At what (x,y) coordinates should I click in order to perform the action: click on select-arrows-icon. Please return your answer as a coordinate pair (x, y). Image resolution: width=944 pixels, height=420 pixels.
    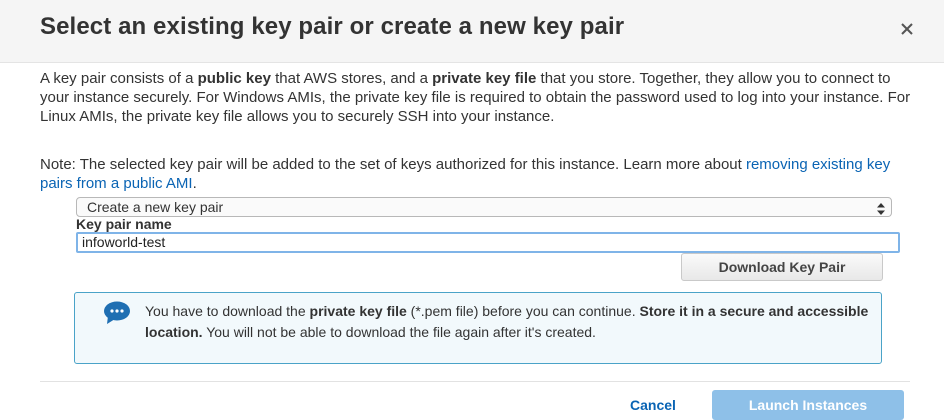
    Looking at the image, I should click on (881, 208).